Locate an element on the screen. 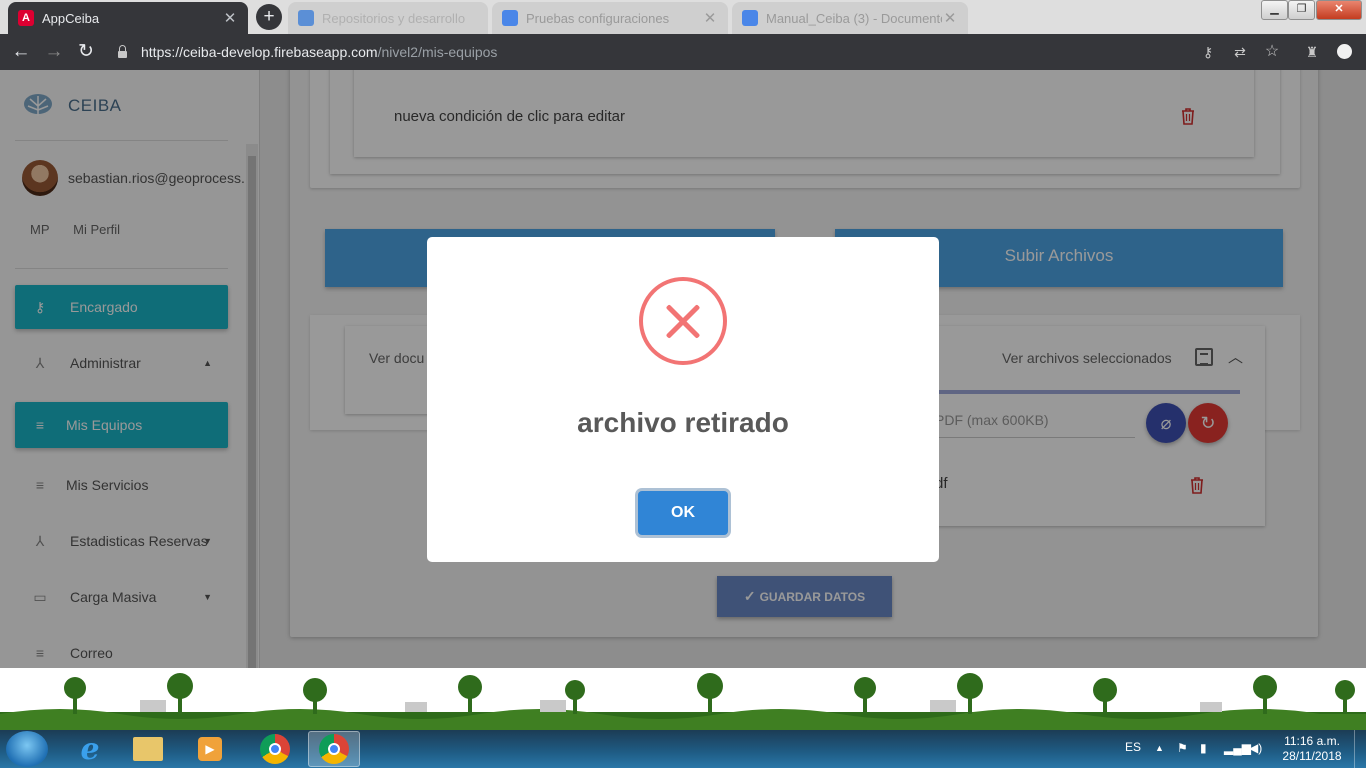  angular-icon: A is located at coordinates (26, 18).